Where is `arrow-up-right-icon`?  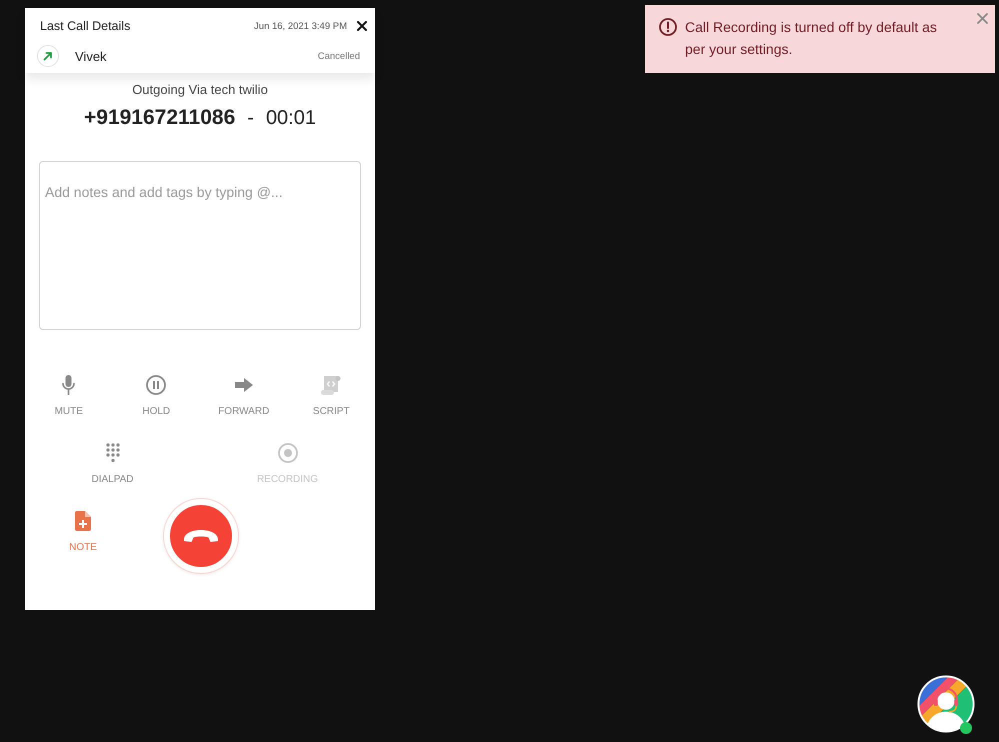
arrow-up-right-icon is located at coordinates (48, 56).